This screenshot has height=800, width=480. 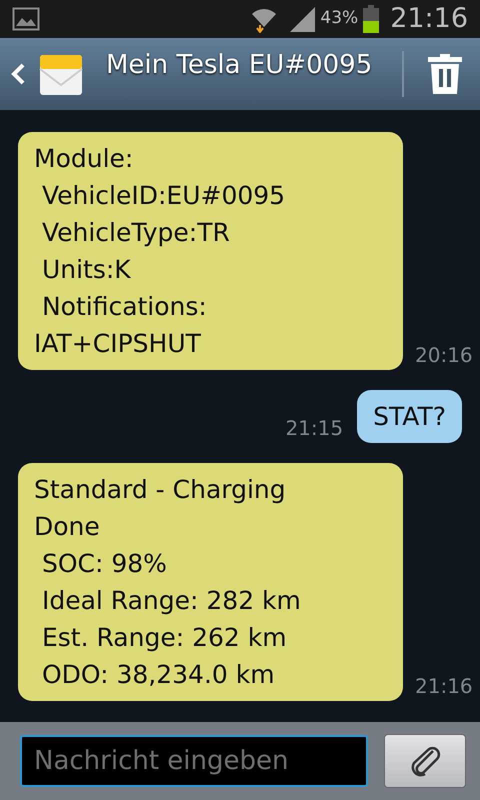 What do you see at coordinates (194, 761) in the screenshot?
I see `message-field: Nachricht eingeben` at bounding box center [194, 761].